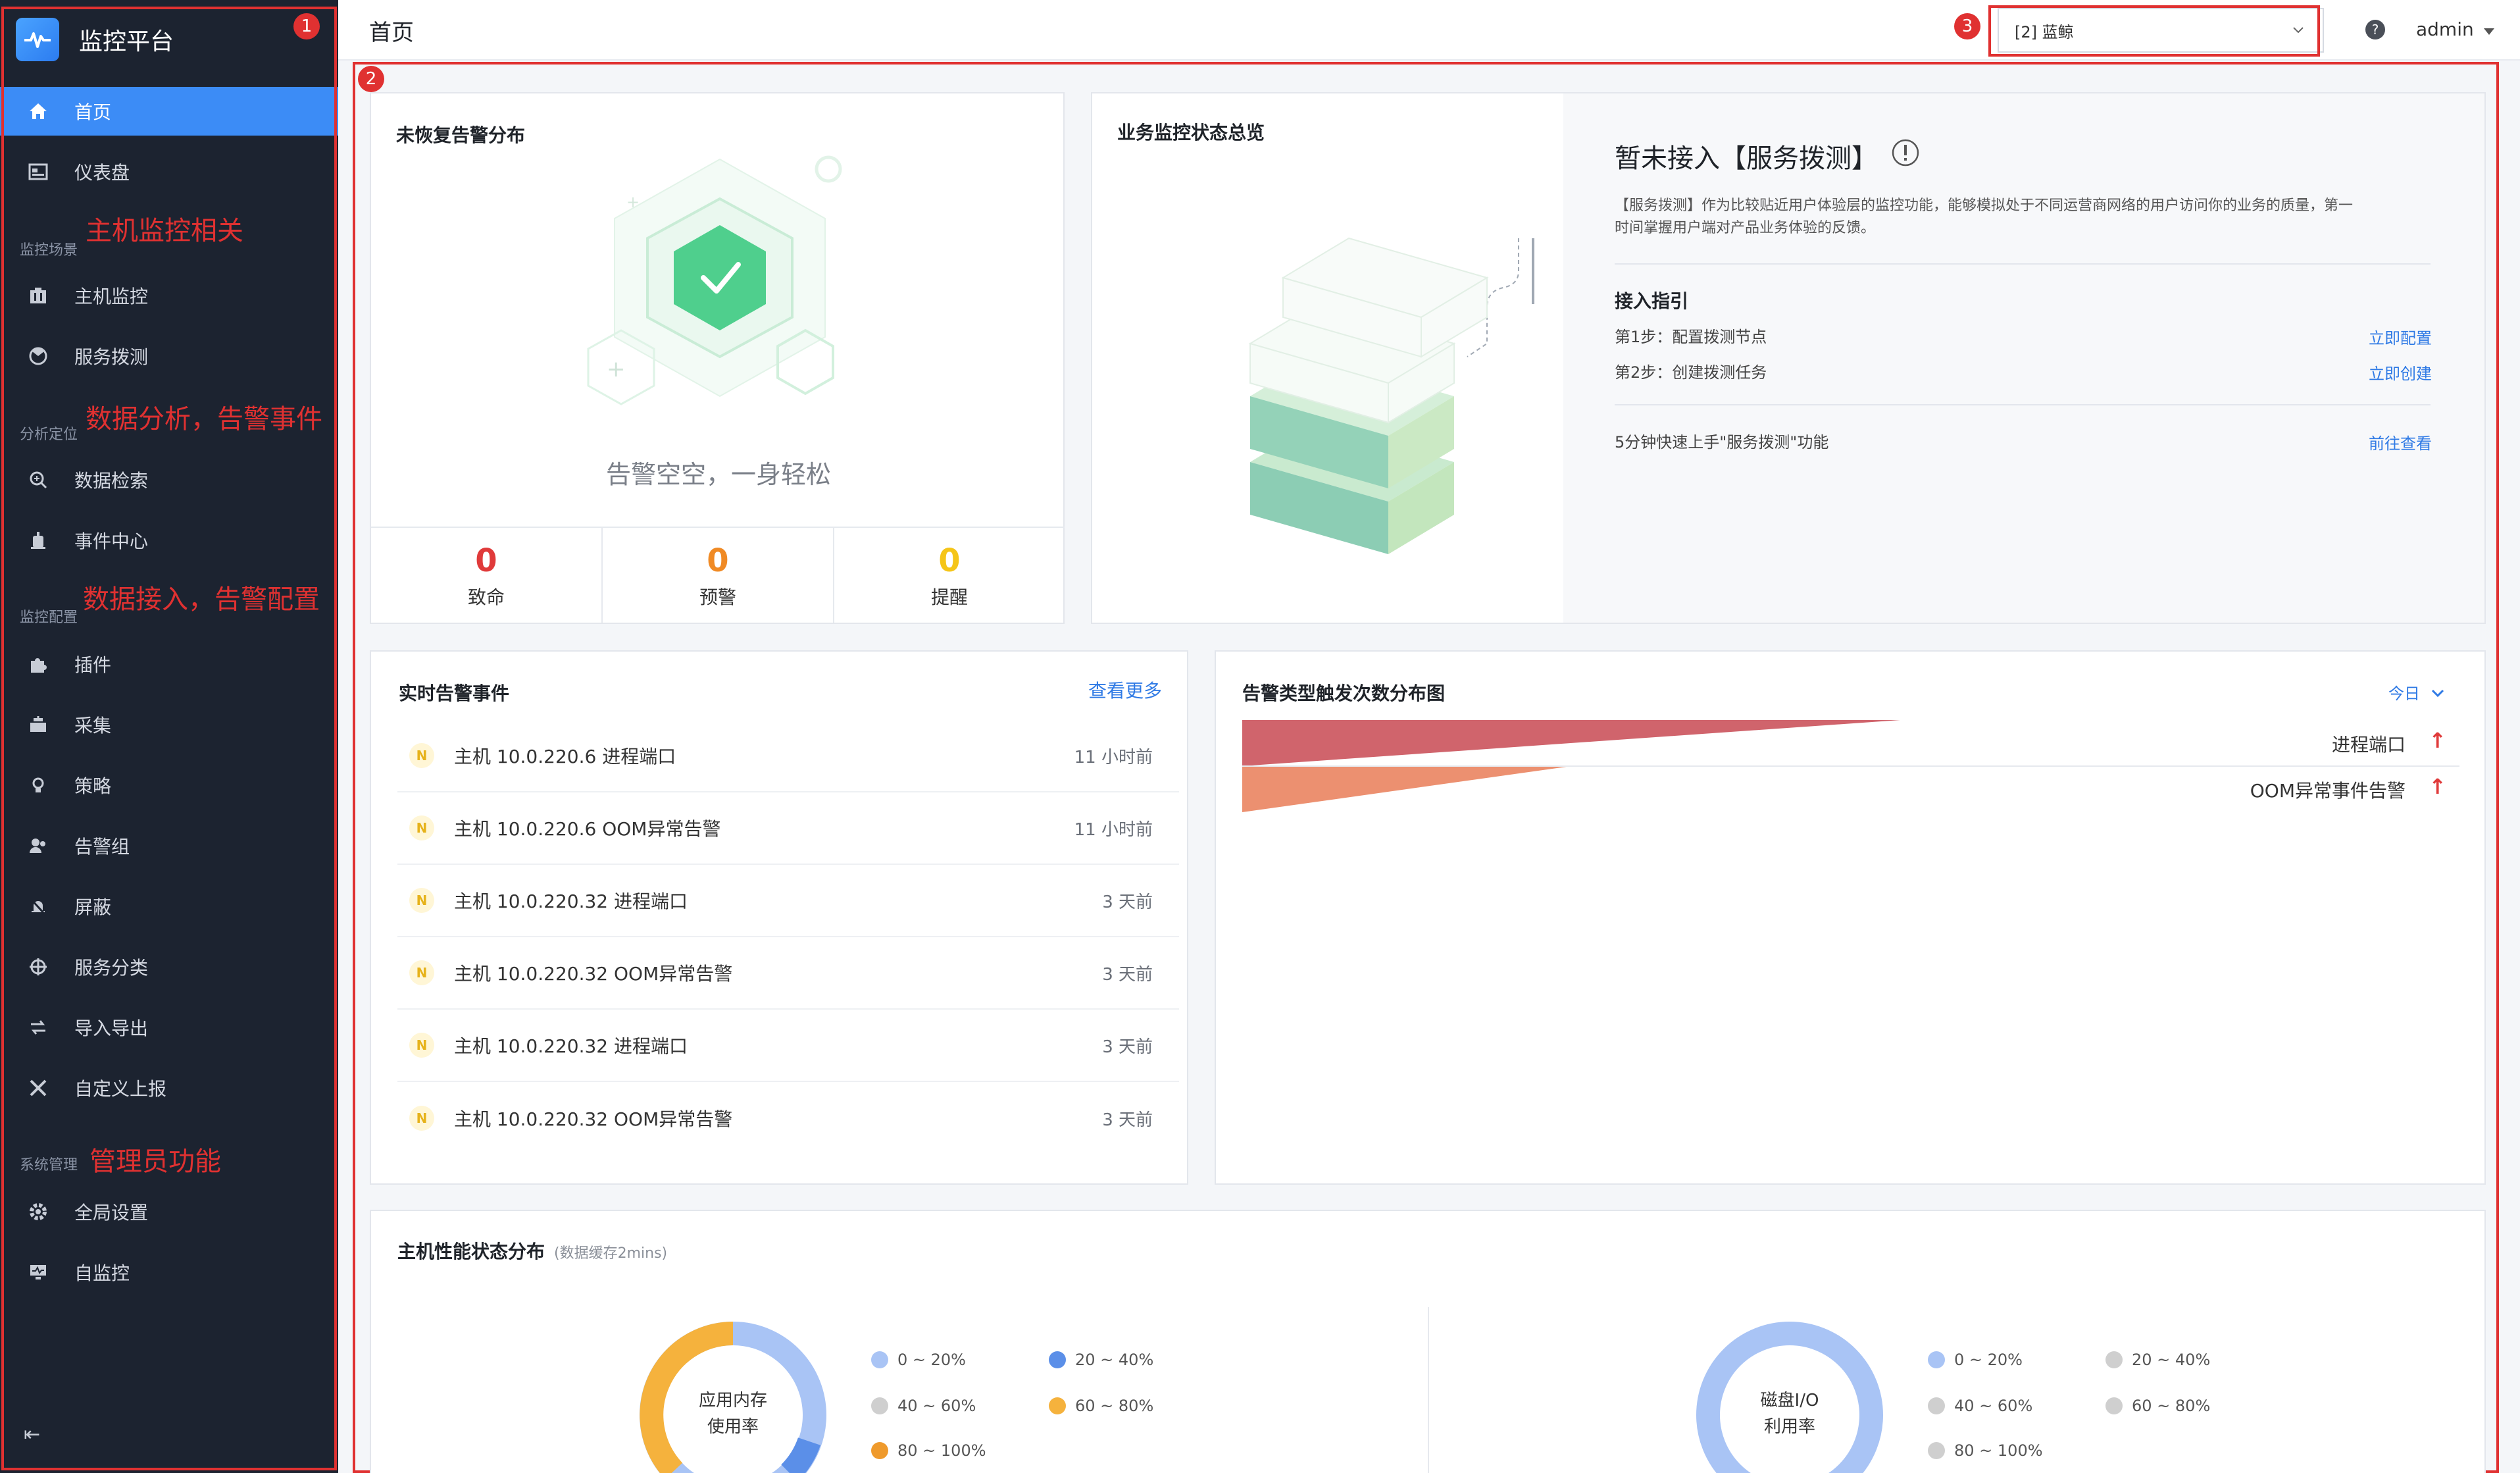 The image size is (2520, 1473). What do you see at coordinates (714, 280) in the screenshot?
I see `empty-state-illustration: + +` at bounding box center [714, 280].